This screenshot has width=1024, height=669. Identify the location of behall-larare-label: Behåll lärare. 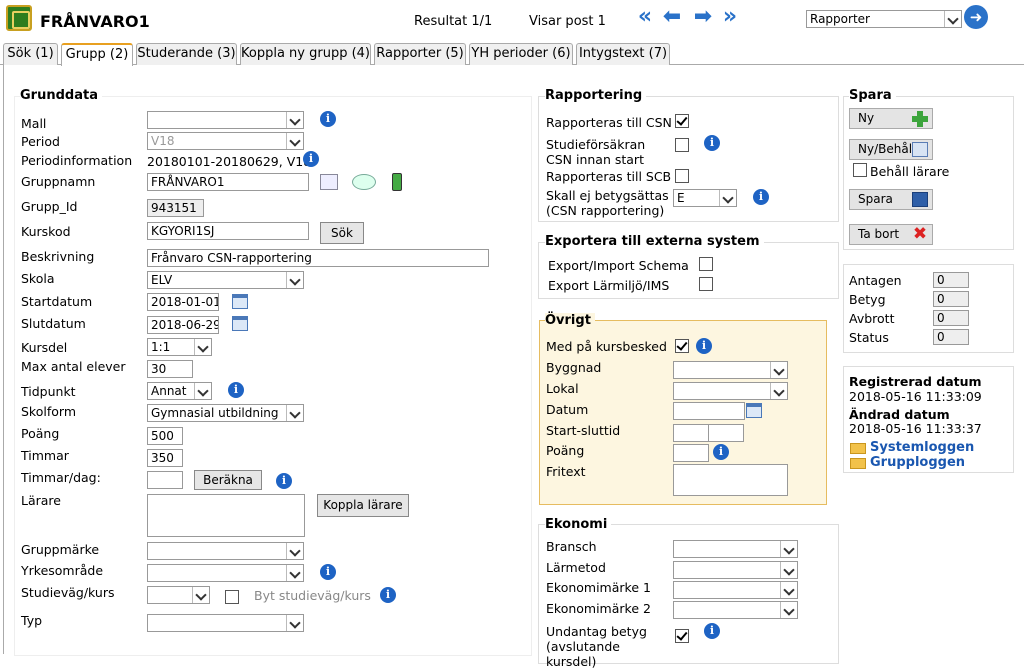
(910, 171).